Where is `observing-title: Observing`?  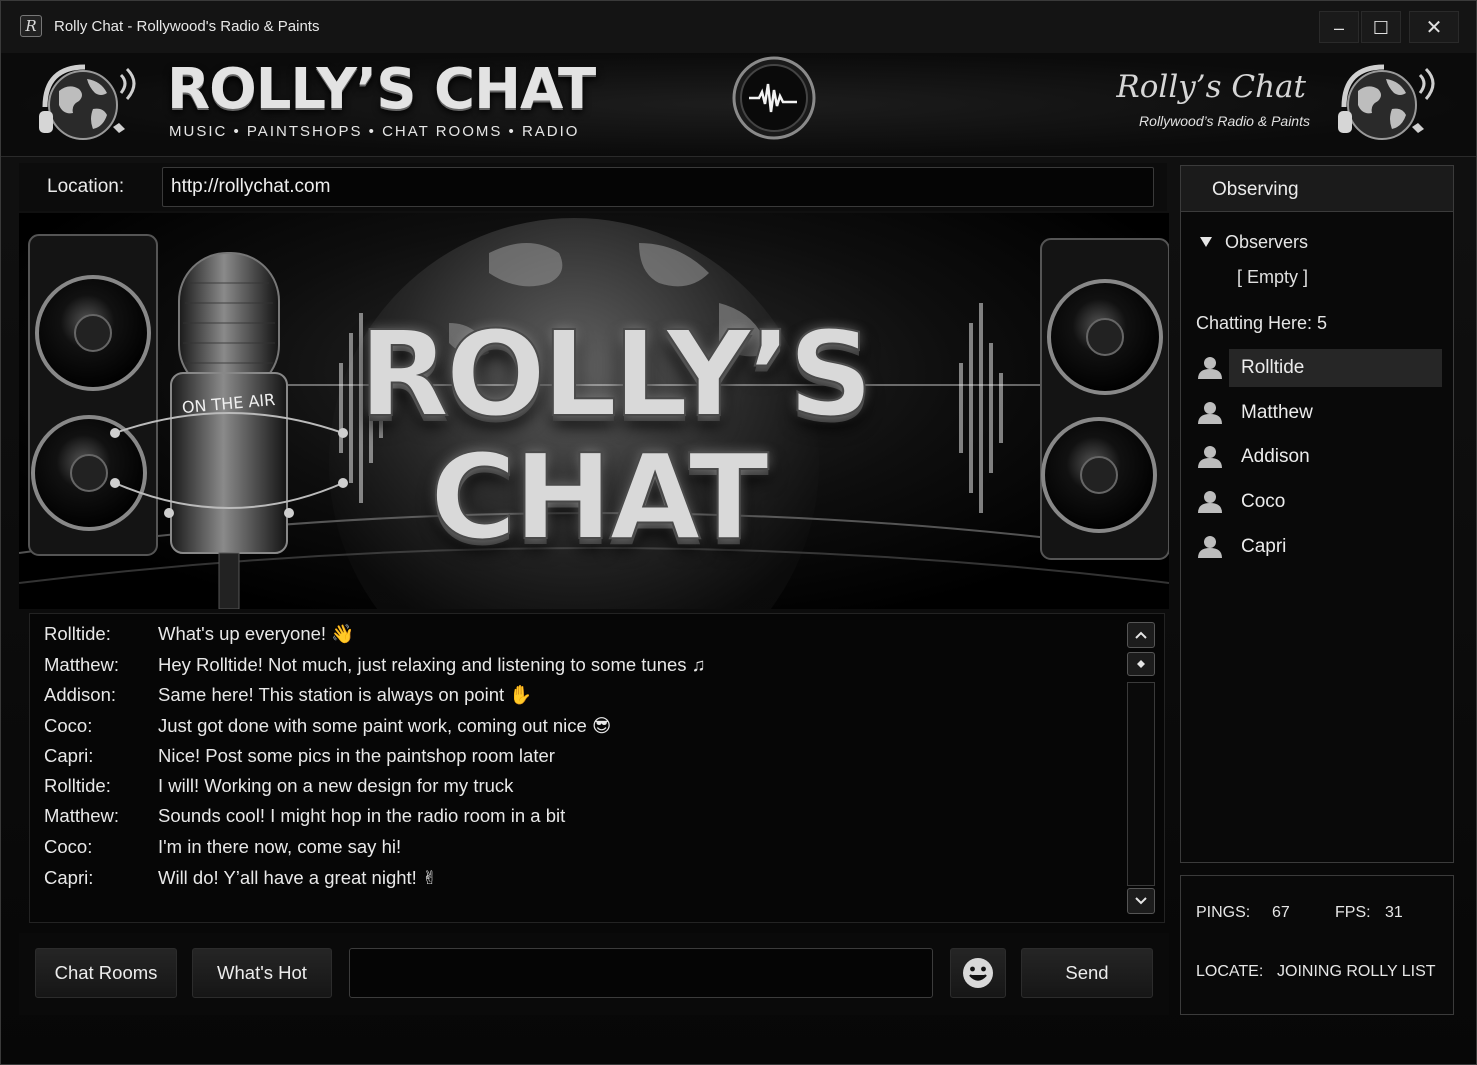
observing-title: Observing is located at coordinates (1255, 189).